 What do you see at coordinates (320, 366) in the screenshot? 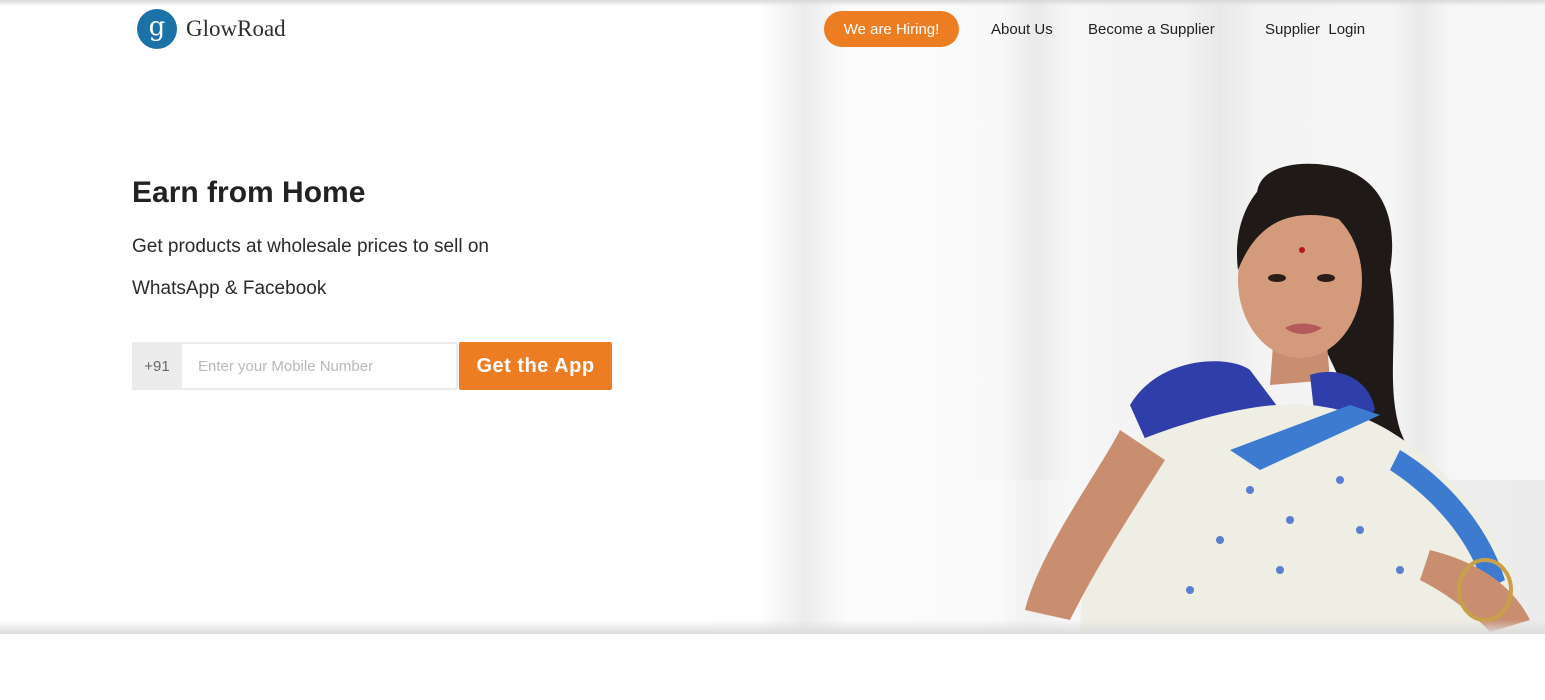
I see `mobile-number-input` at bounding box center [320, 366].